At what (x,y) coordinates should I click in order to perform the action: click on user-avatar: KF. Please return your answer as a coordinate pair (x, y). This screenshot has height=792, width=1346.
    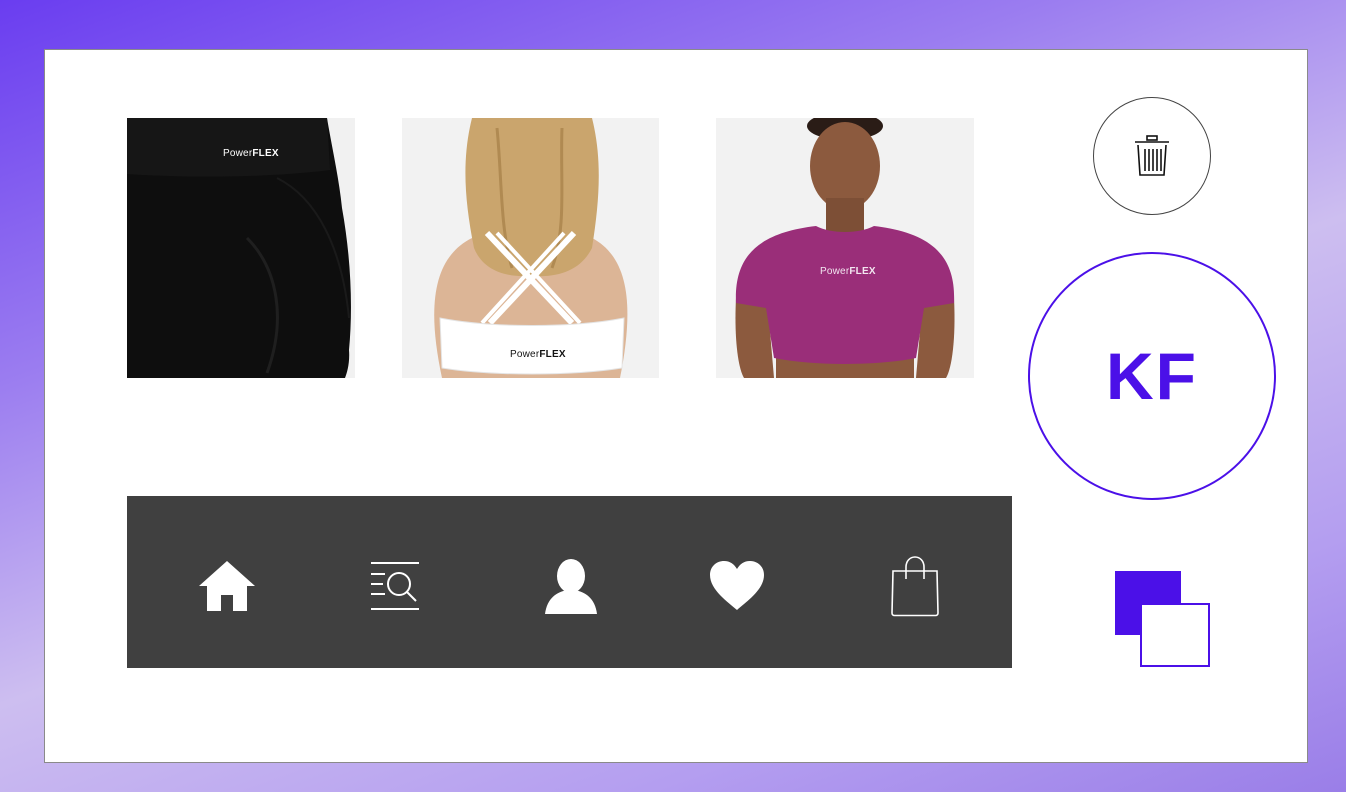
    Looking at the image, I should click on (1152, 376).